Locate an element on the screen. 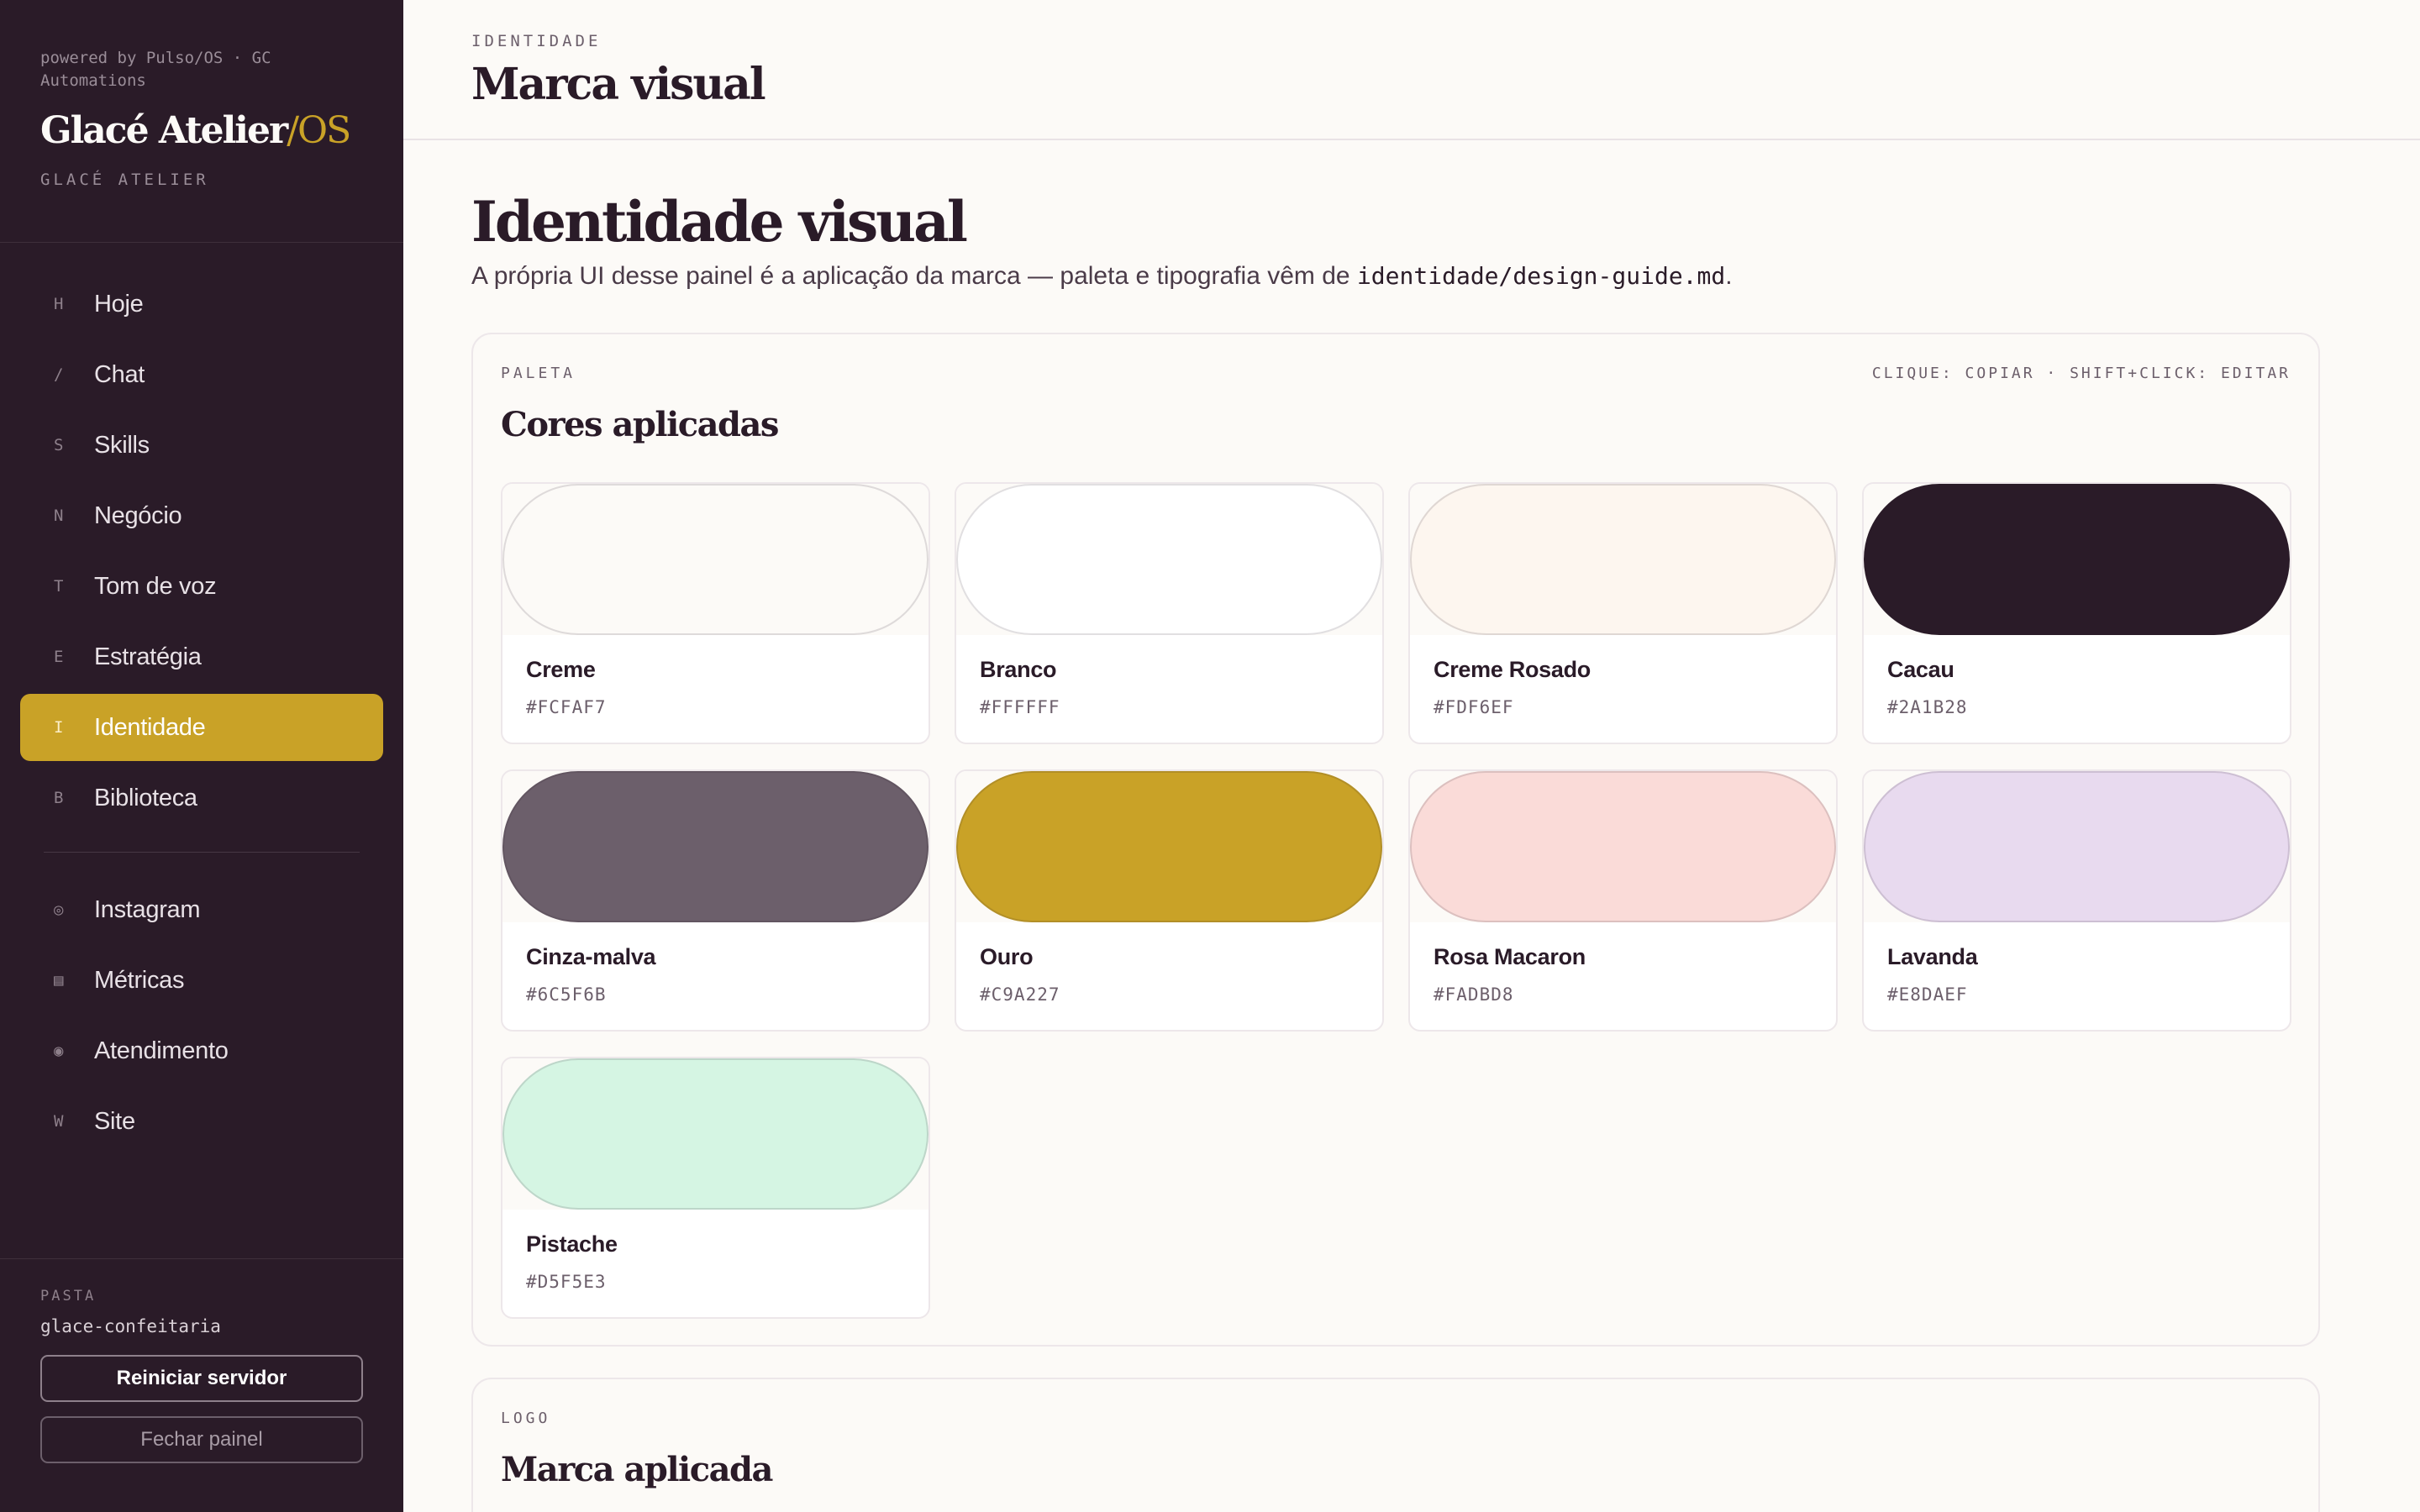 Image resolution: width=2420 pixels, height=1512 pixels. color-hex: #FFFFFF is located at coordinates (1020, 707).